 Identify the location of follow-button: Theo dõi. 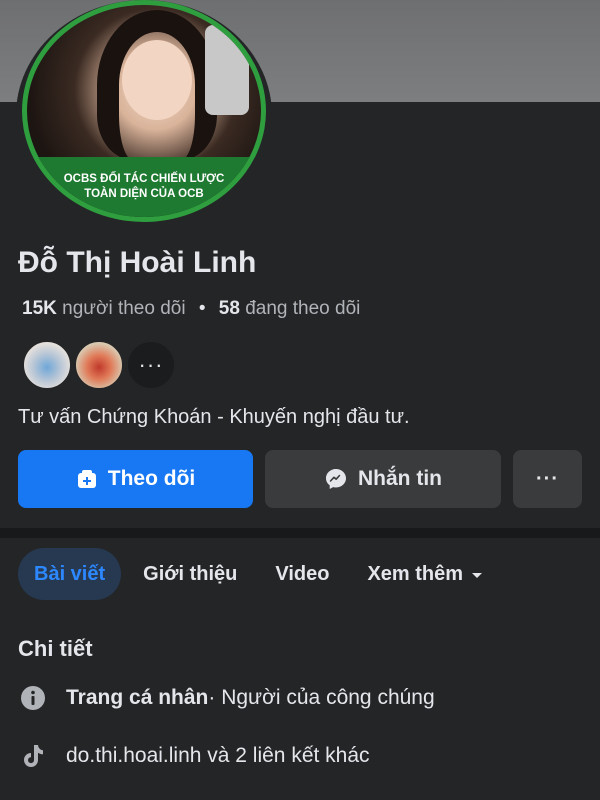
(135, 479).